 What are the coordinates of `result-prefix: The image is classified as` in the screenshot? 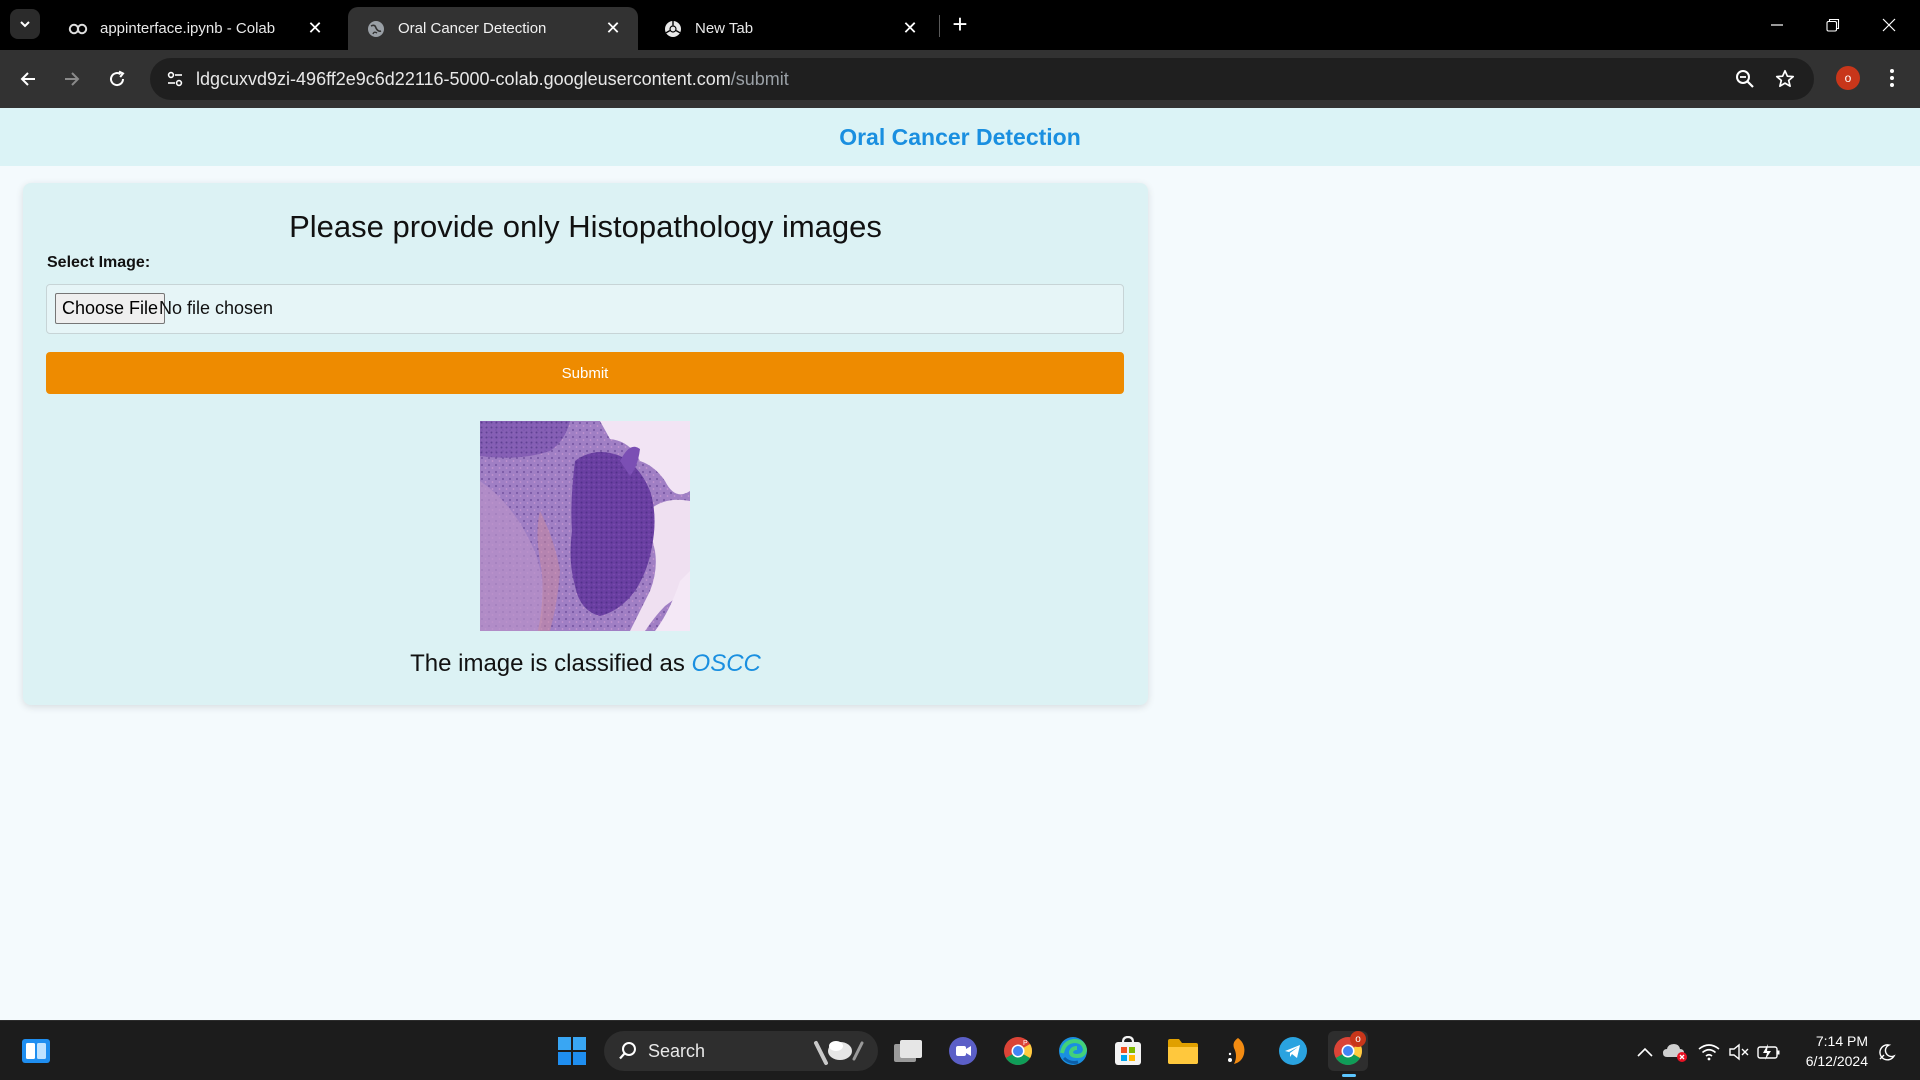 It's located at (547, 663).